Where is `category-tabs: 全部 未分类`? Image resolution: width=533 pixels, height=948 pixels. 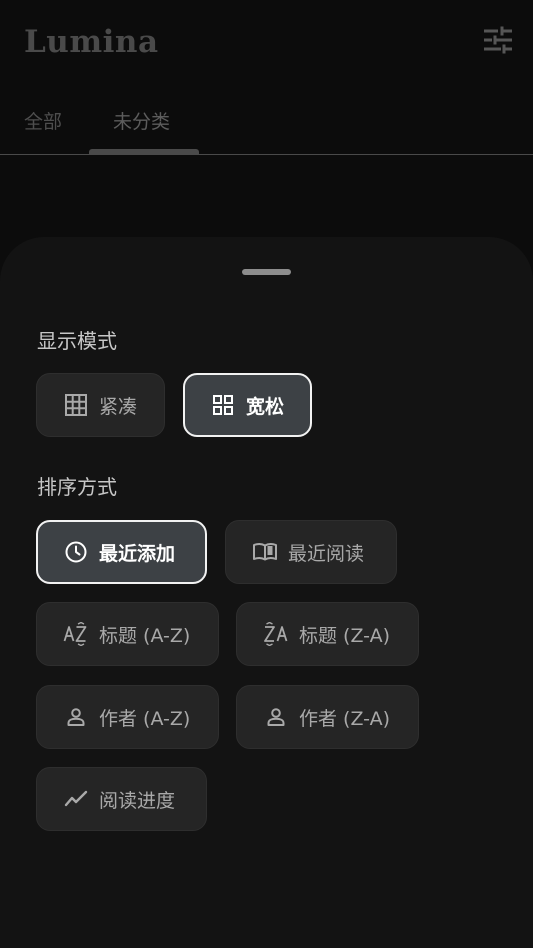
category-tabs: 全部 未分类 is located at coordinates (266, 122).